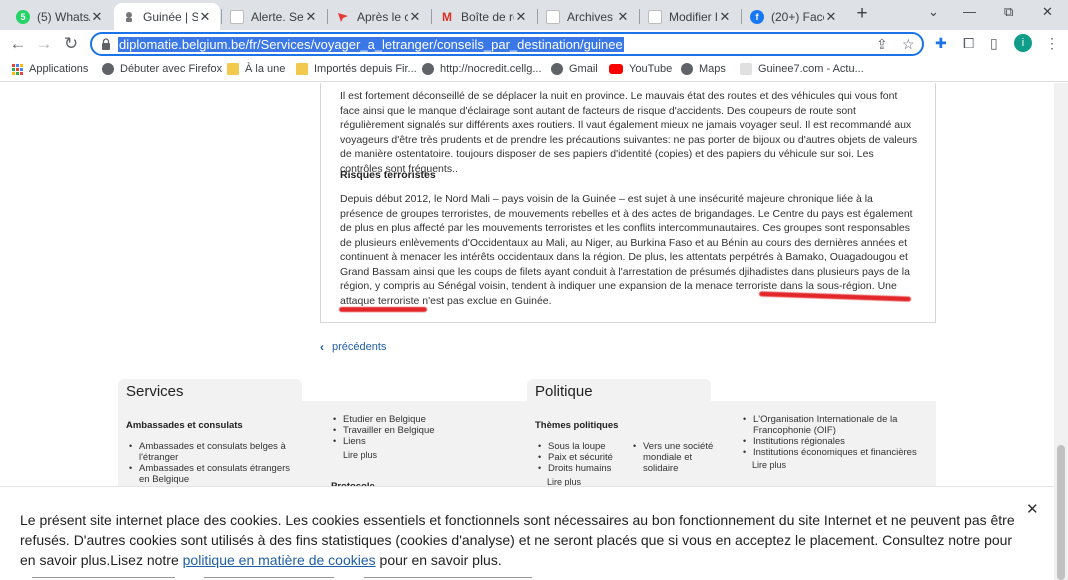 The image size is (1068, 580). Describe the element at coordinates (279, 560) in the screenshot. I see `cookie-policy-link: politique en matière de cookies` at that location.